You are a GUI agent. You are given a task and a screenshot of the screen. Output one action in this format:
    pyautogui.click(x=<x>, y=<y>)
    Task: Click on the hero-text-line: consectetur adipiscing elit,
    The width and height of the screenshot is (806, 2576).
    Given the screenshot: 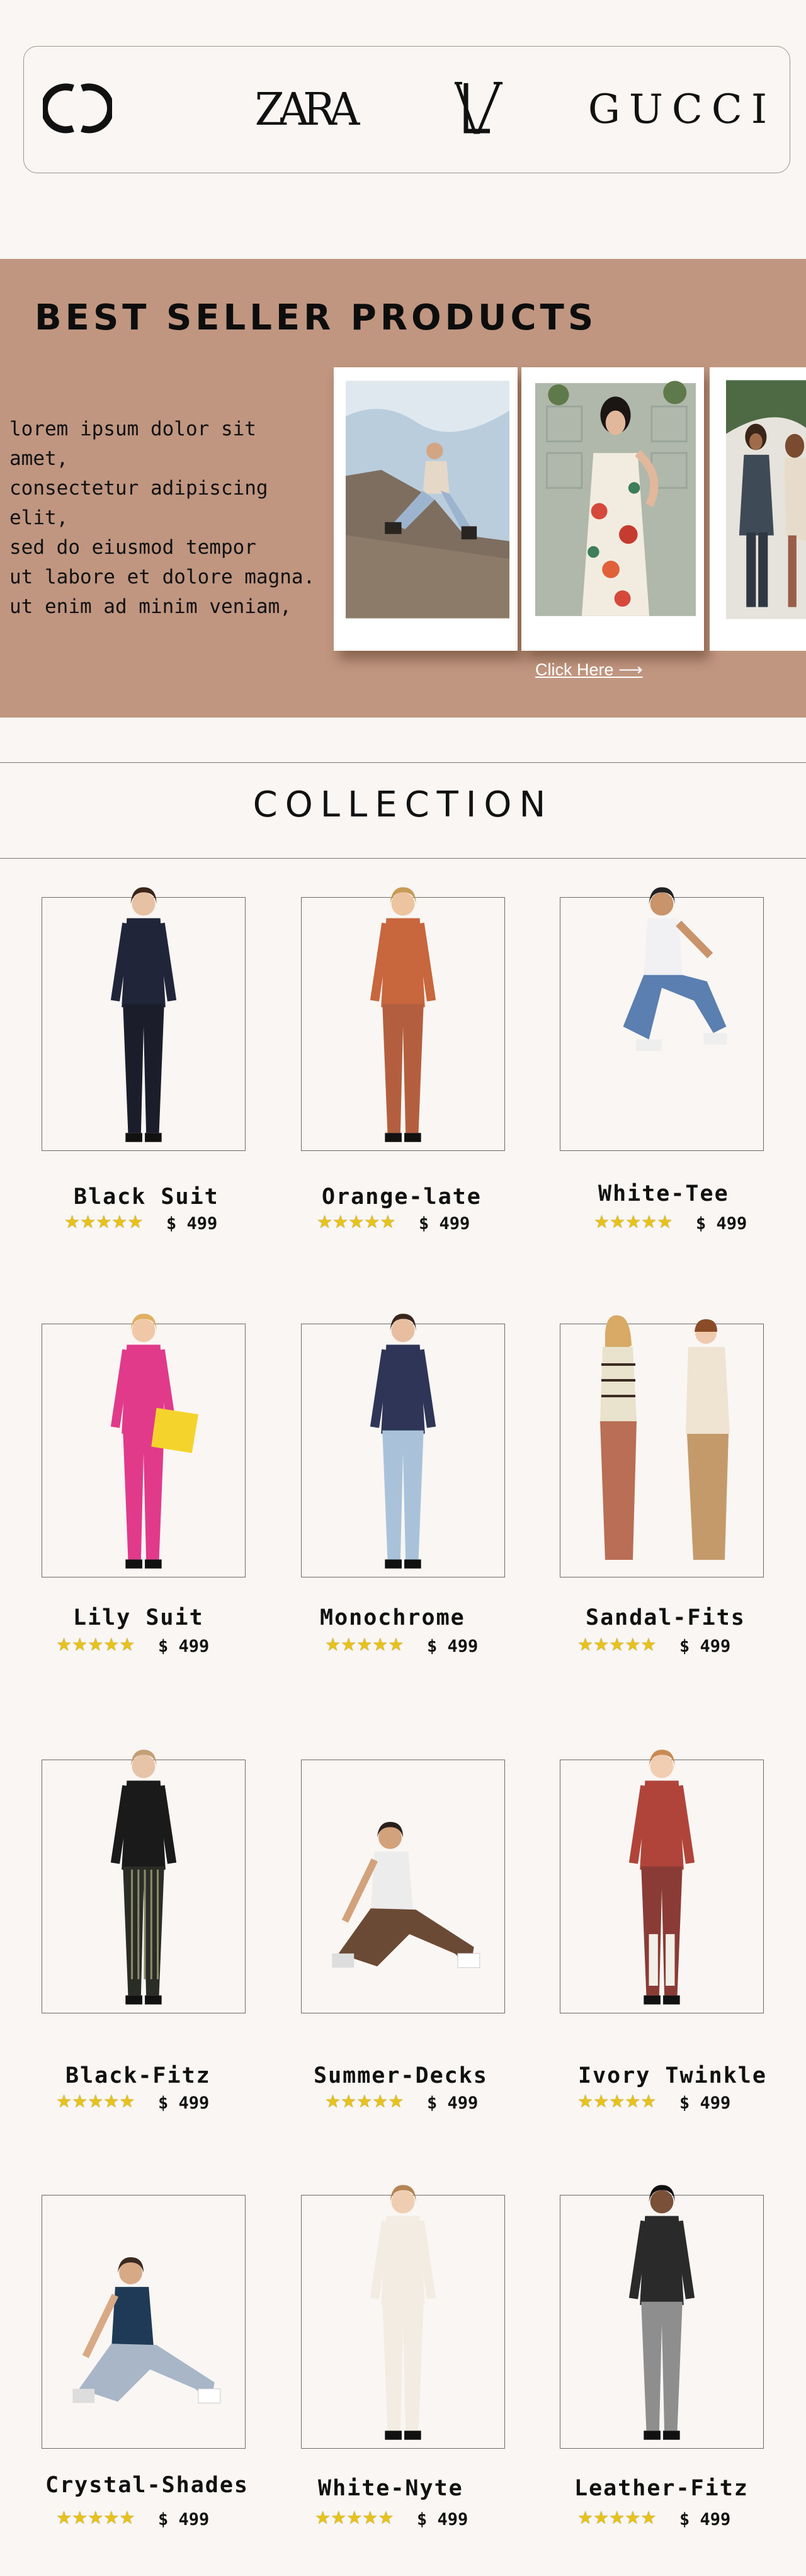 What is the action you would take?
    pyautogui.click(x=138, y=503)
    